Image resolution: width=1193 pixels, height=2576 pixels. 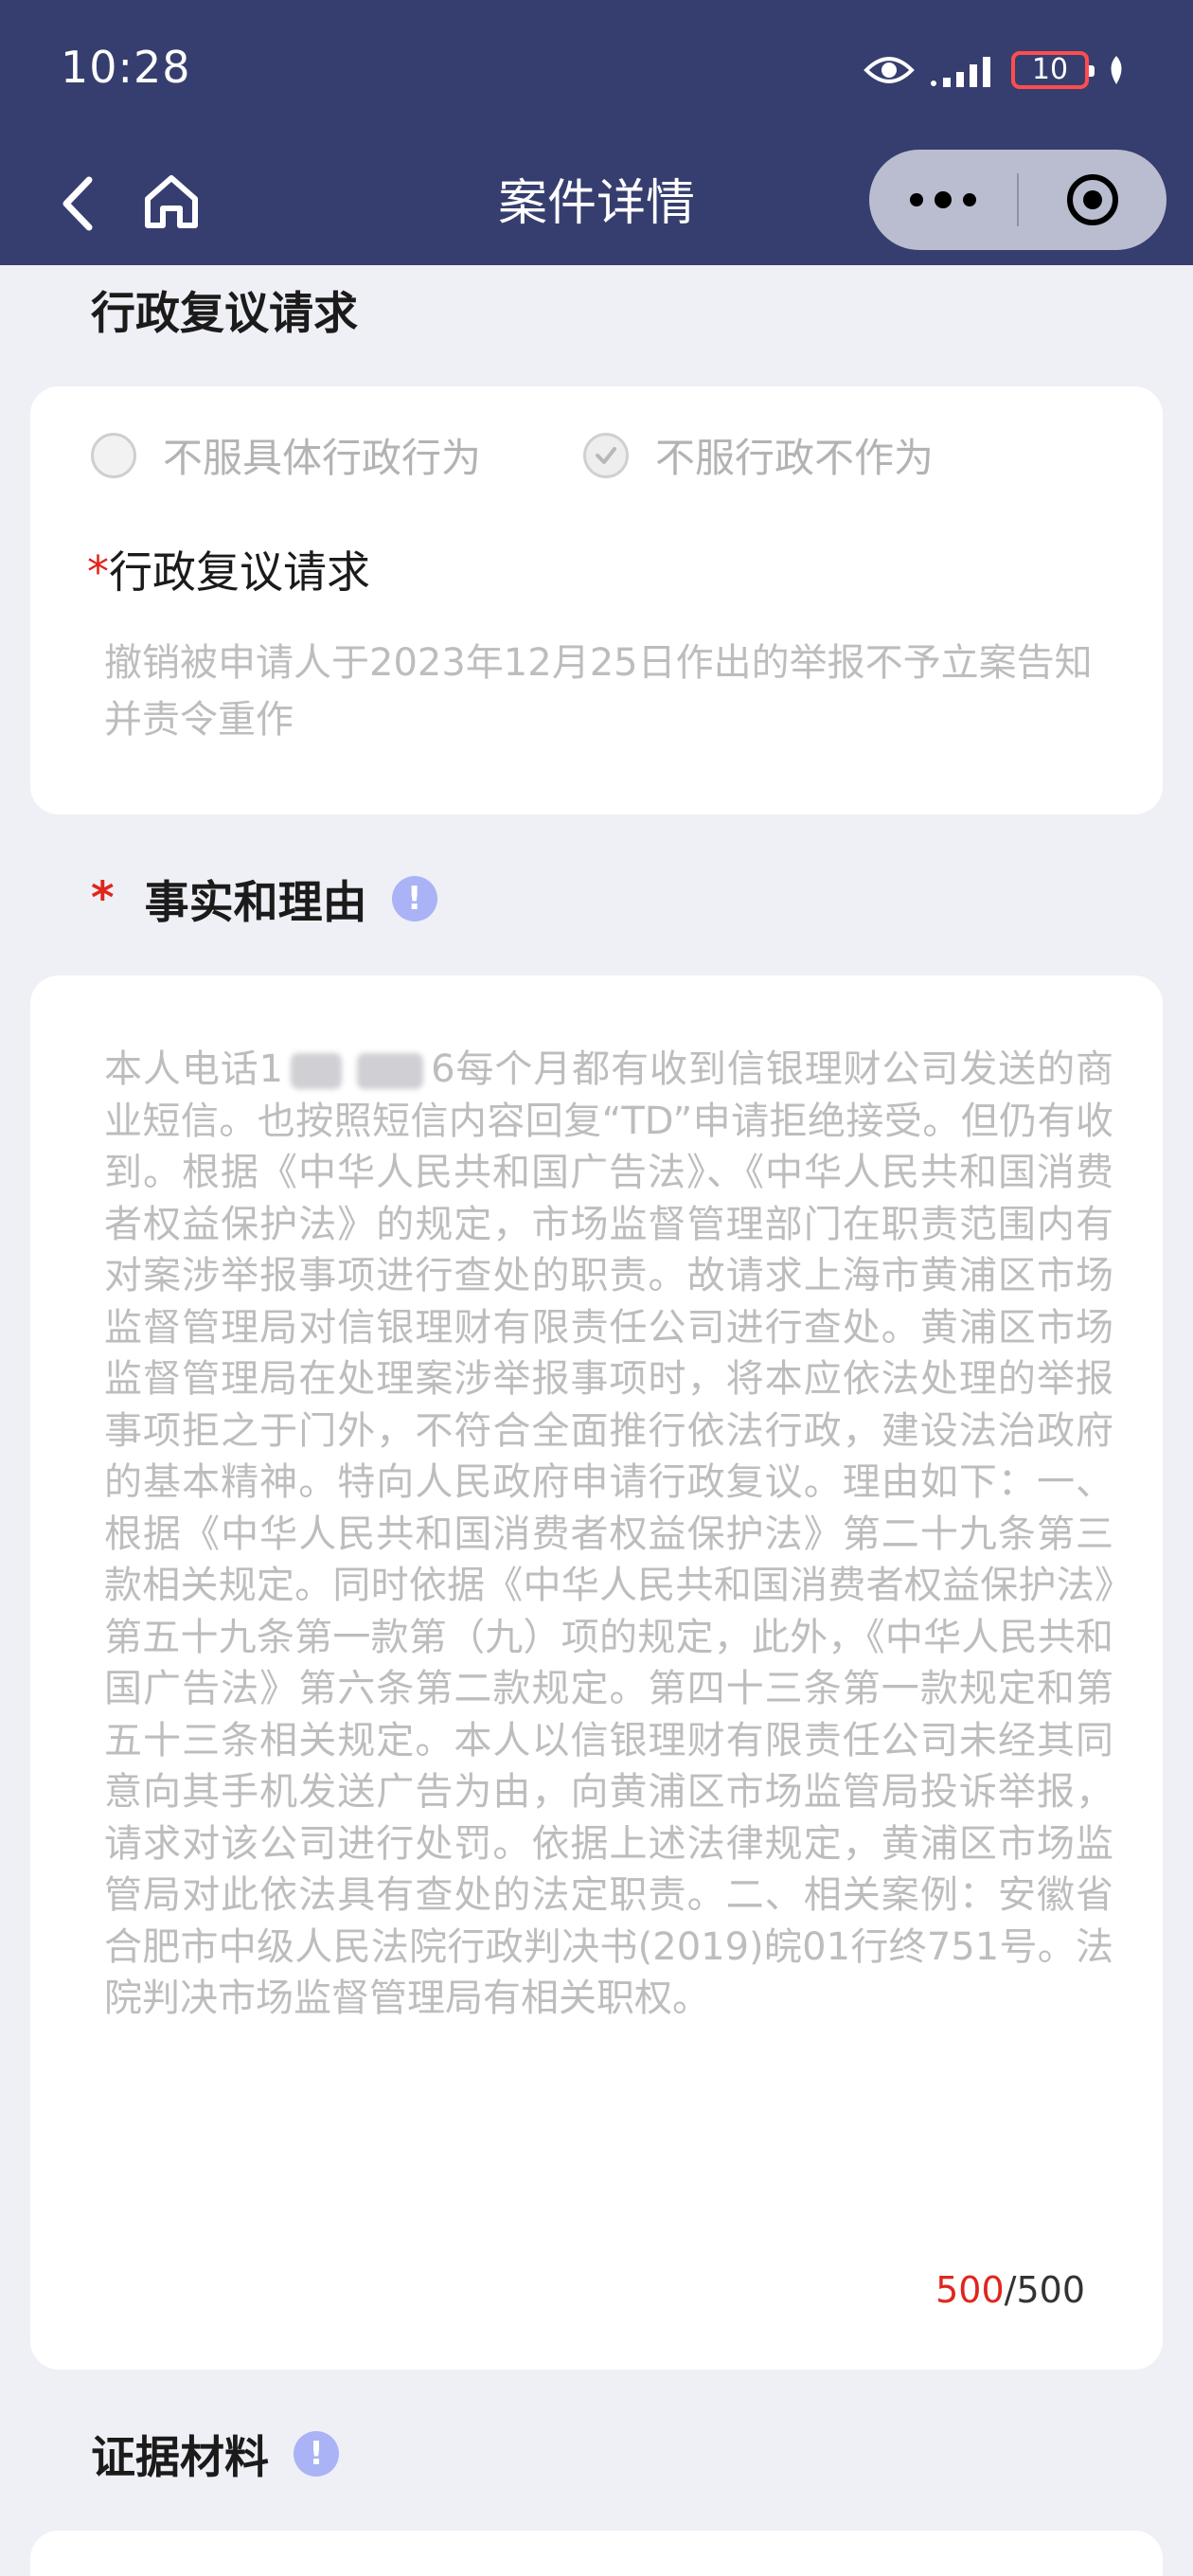 I want to click on review-request-title: 行政复议请求, so click(x=224, y=314).